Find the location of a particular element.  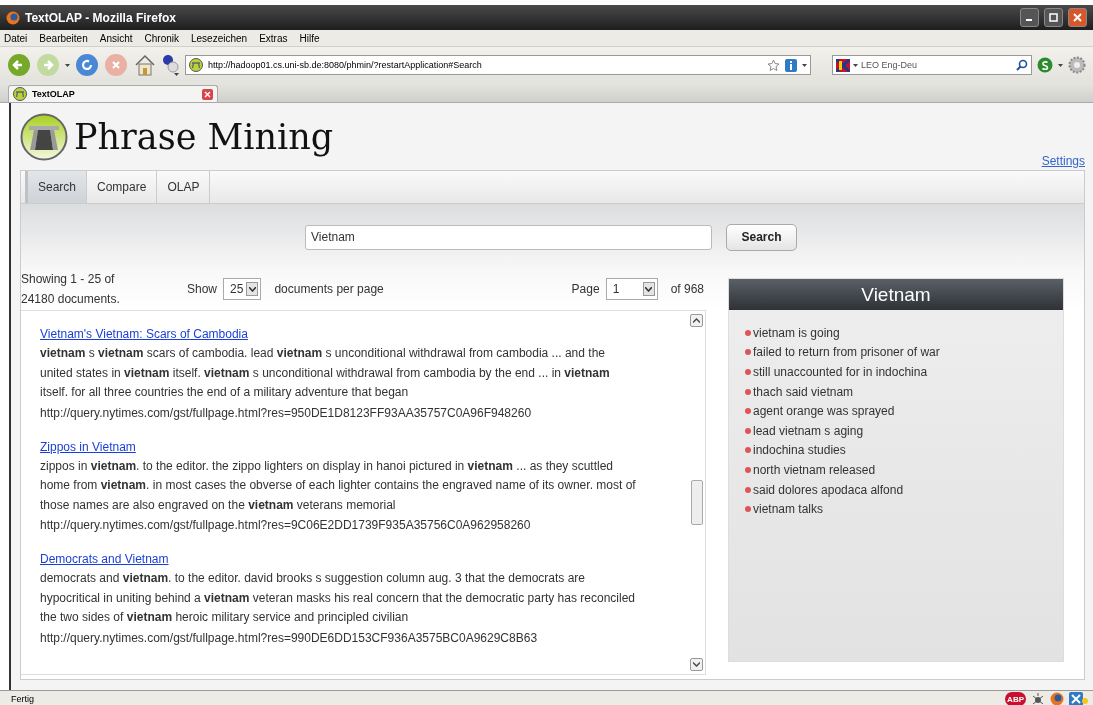

address-bar: http://hadoop01.cs.uni-sb.de:8080/phmin/?restartApplication#Search is located at coordinates (498, 65).